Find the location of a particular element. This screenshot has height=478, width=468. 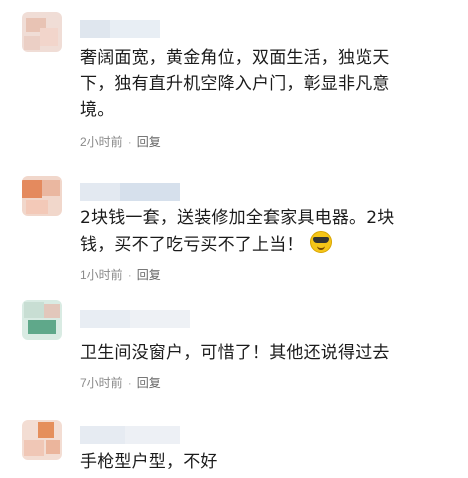

comment-text: 奢阔面宽，黄金角位，双面生活，独览天下，独有直升机空降入户门，彰显非凡意境。 is located at coordinates (235, 84).